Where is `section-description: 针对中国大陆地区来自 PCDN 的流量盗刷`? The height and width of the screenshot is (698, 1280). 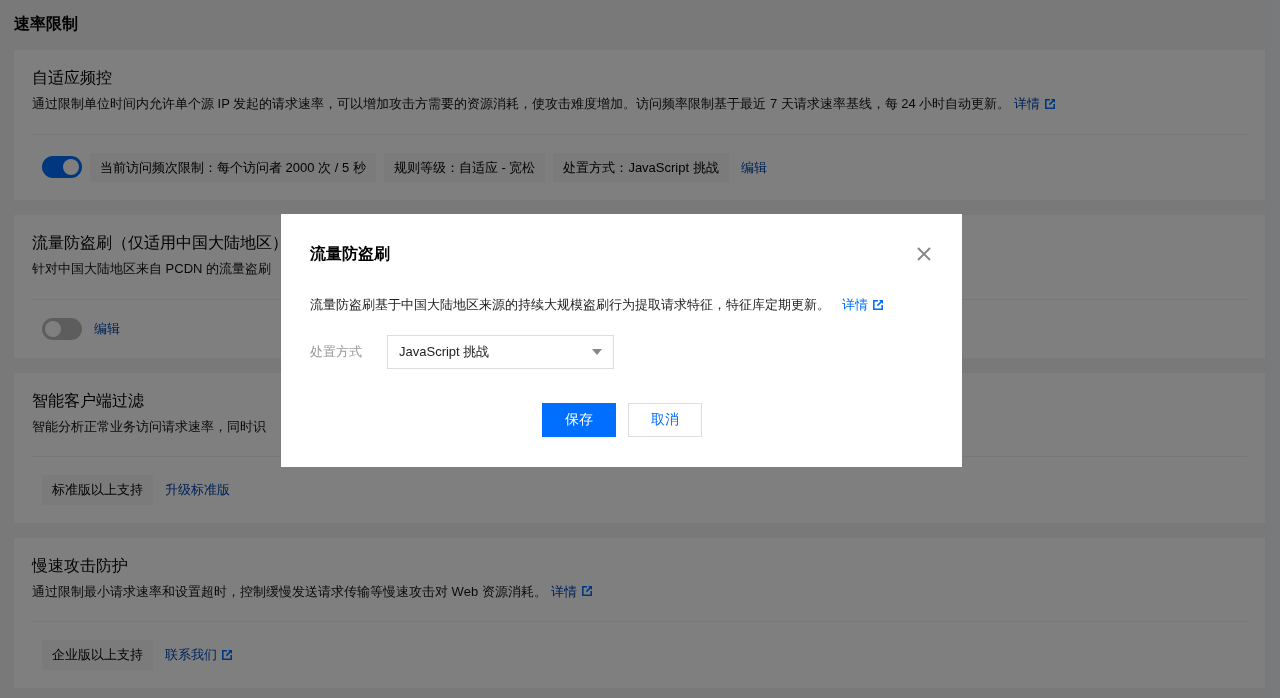 section-description: 针对中国大陆地区来自 PCDN 的流量盗刷 is located at coordinates (152, 269).